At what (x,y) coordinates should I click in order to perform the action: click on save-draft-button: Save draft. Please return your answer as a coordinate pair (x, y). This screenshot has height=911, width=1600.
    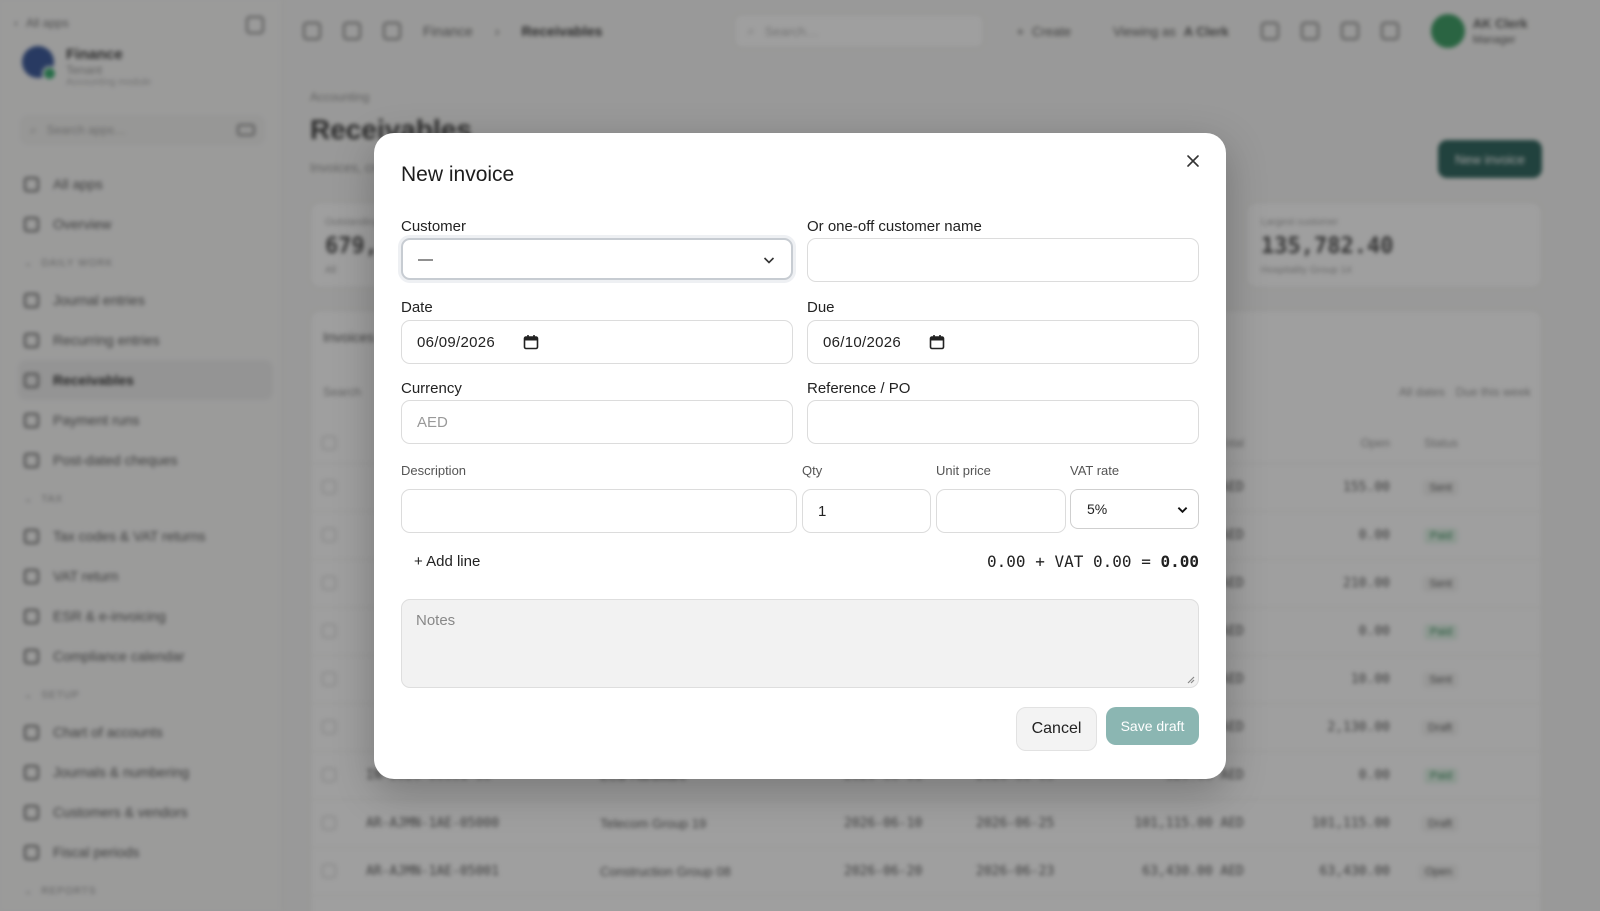
    Looking at the image, I should click on (1152, 726).